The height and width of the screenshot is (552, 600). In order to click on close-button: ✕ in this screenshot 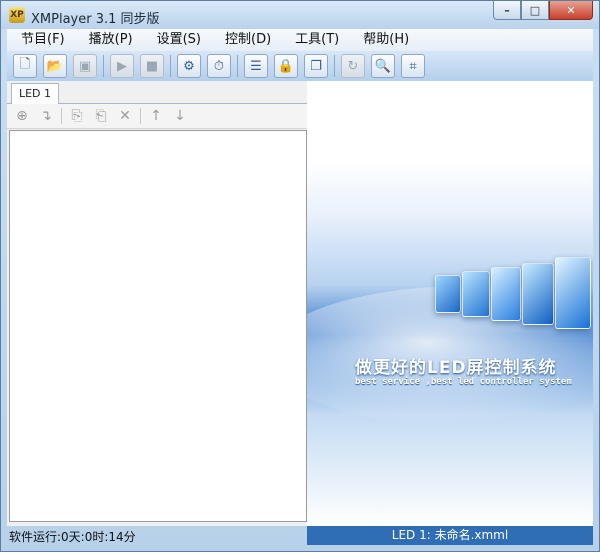, I will do `click(571, 10)`.